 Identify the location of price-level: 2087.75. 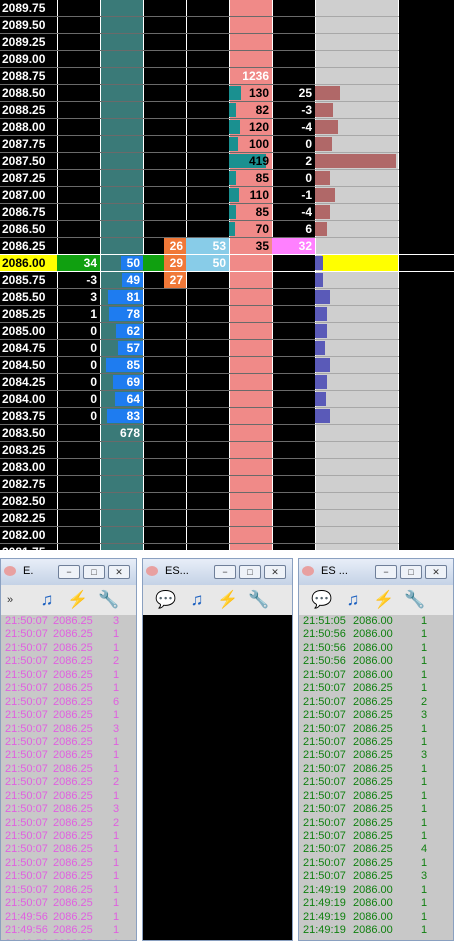
(29, 144).